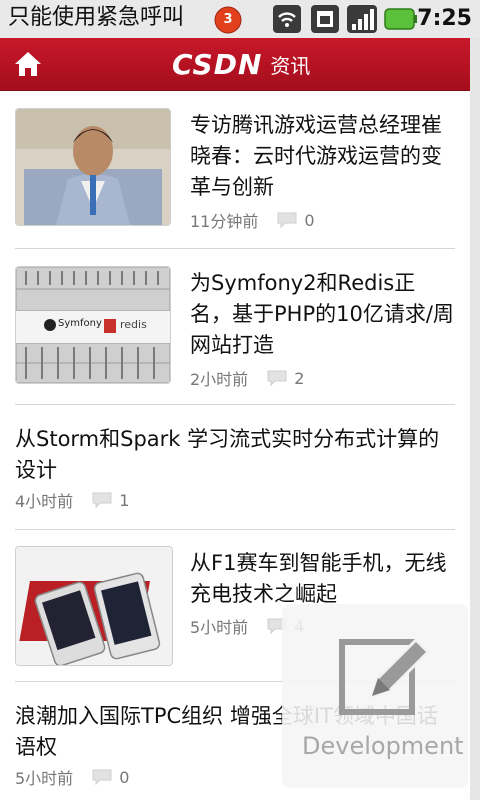 This screenshot has height=800, width=480. What do you see at coordinates (325, 21) in the screenshot?
I see `sim-card-icon` at bounding box center [325, 21].